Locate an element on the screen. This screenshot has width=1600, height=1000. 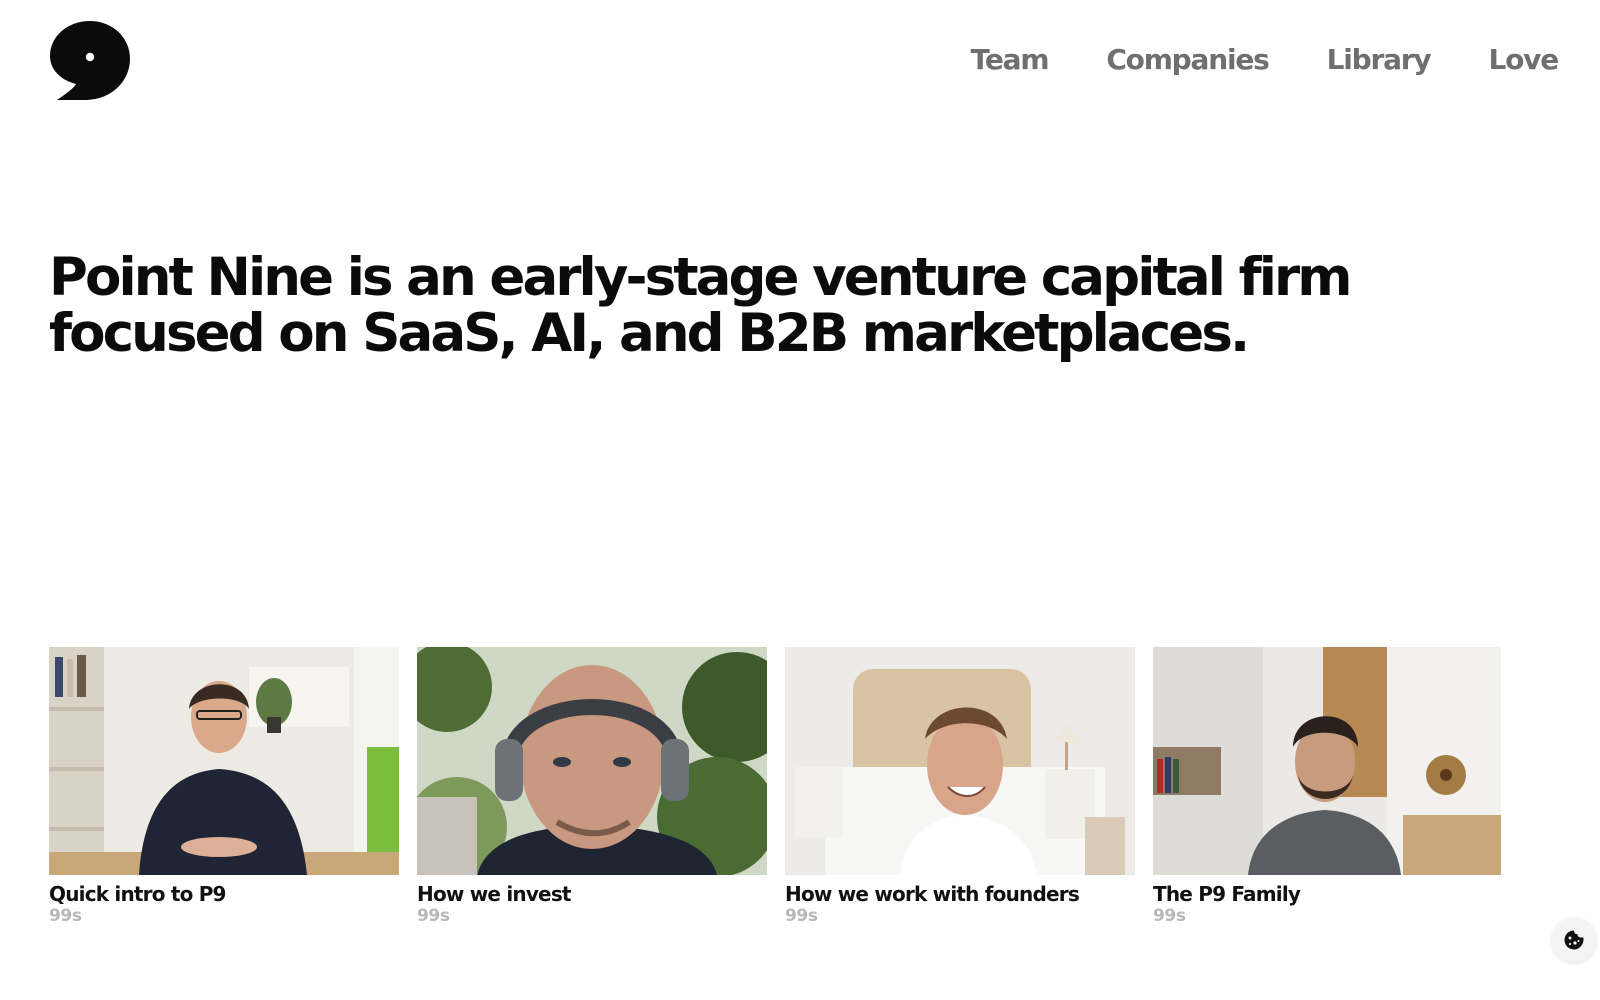
nav-companies: Companies is located at coordinates (1187, 60).